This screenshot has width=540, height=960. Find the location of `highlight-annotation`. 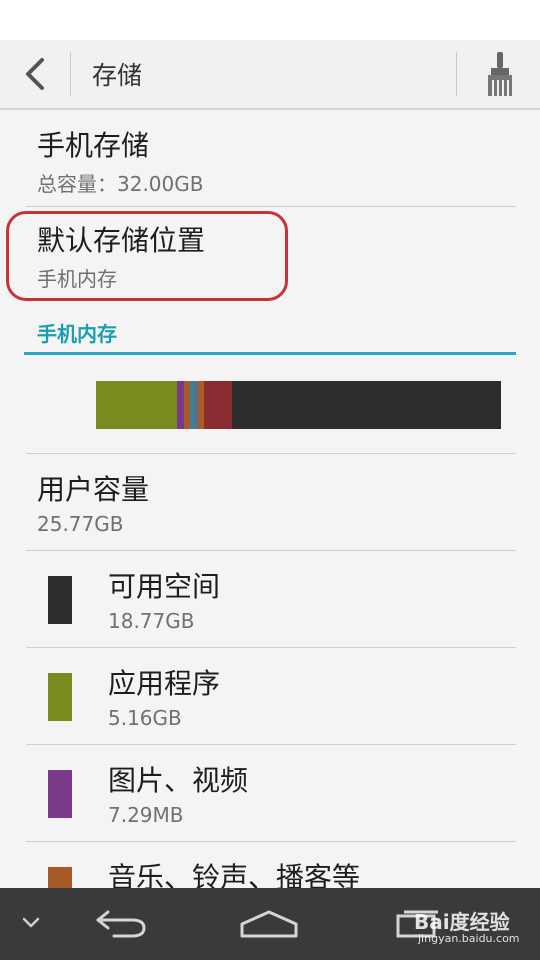

highlight-annotation is located at coordinates (147, 256).